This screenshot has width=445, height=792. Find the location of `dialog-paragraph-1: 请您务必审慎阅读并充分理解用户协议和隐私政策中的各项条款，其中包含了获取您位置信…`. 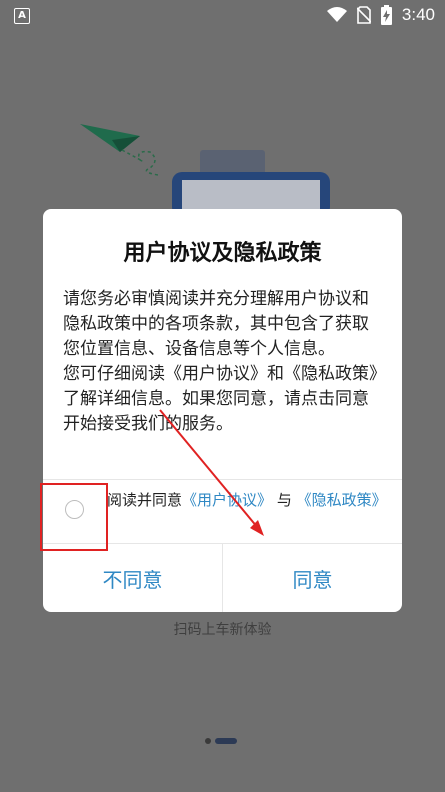

dialog-paragraph-1: 请您务必审慎阅读并充分理解用户协议和隐私政策中的各项条款，其中包含了获取您位置信… is located at coordinates (216, 324).